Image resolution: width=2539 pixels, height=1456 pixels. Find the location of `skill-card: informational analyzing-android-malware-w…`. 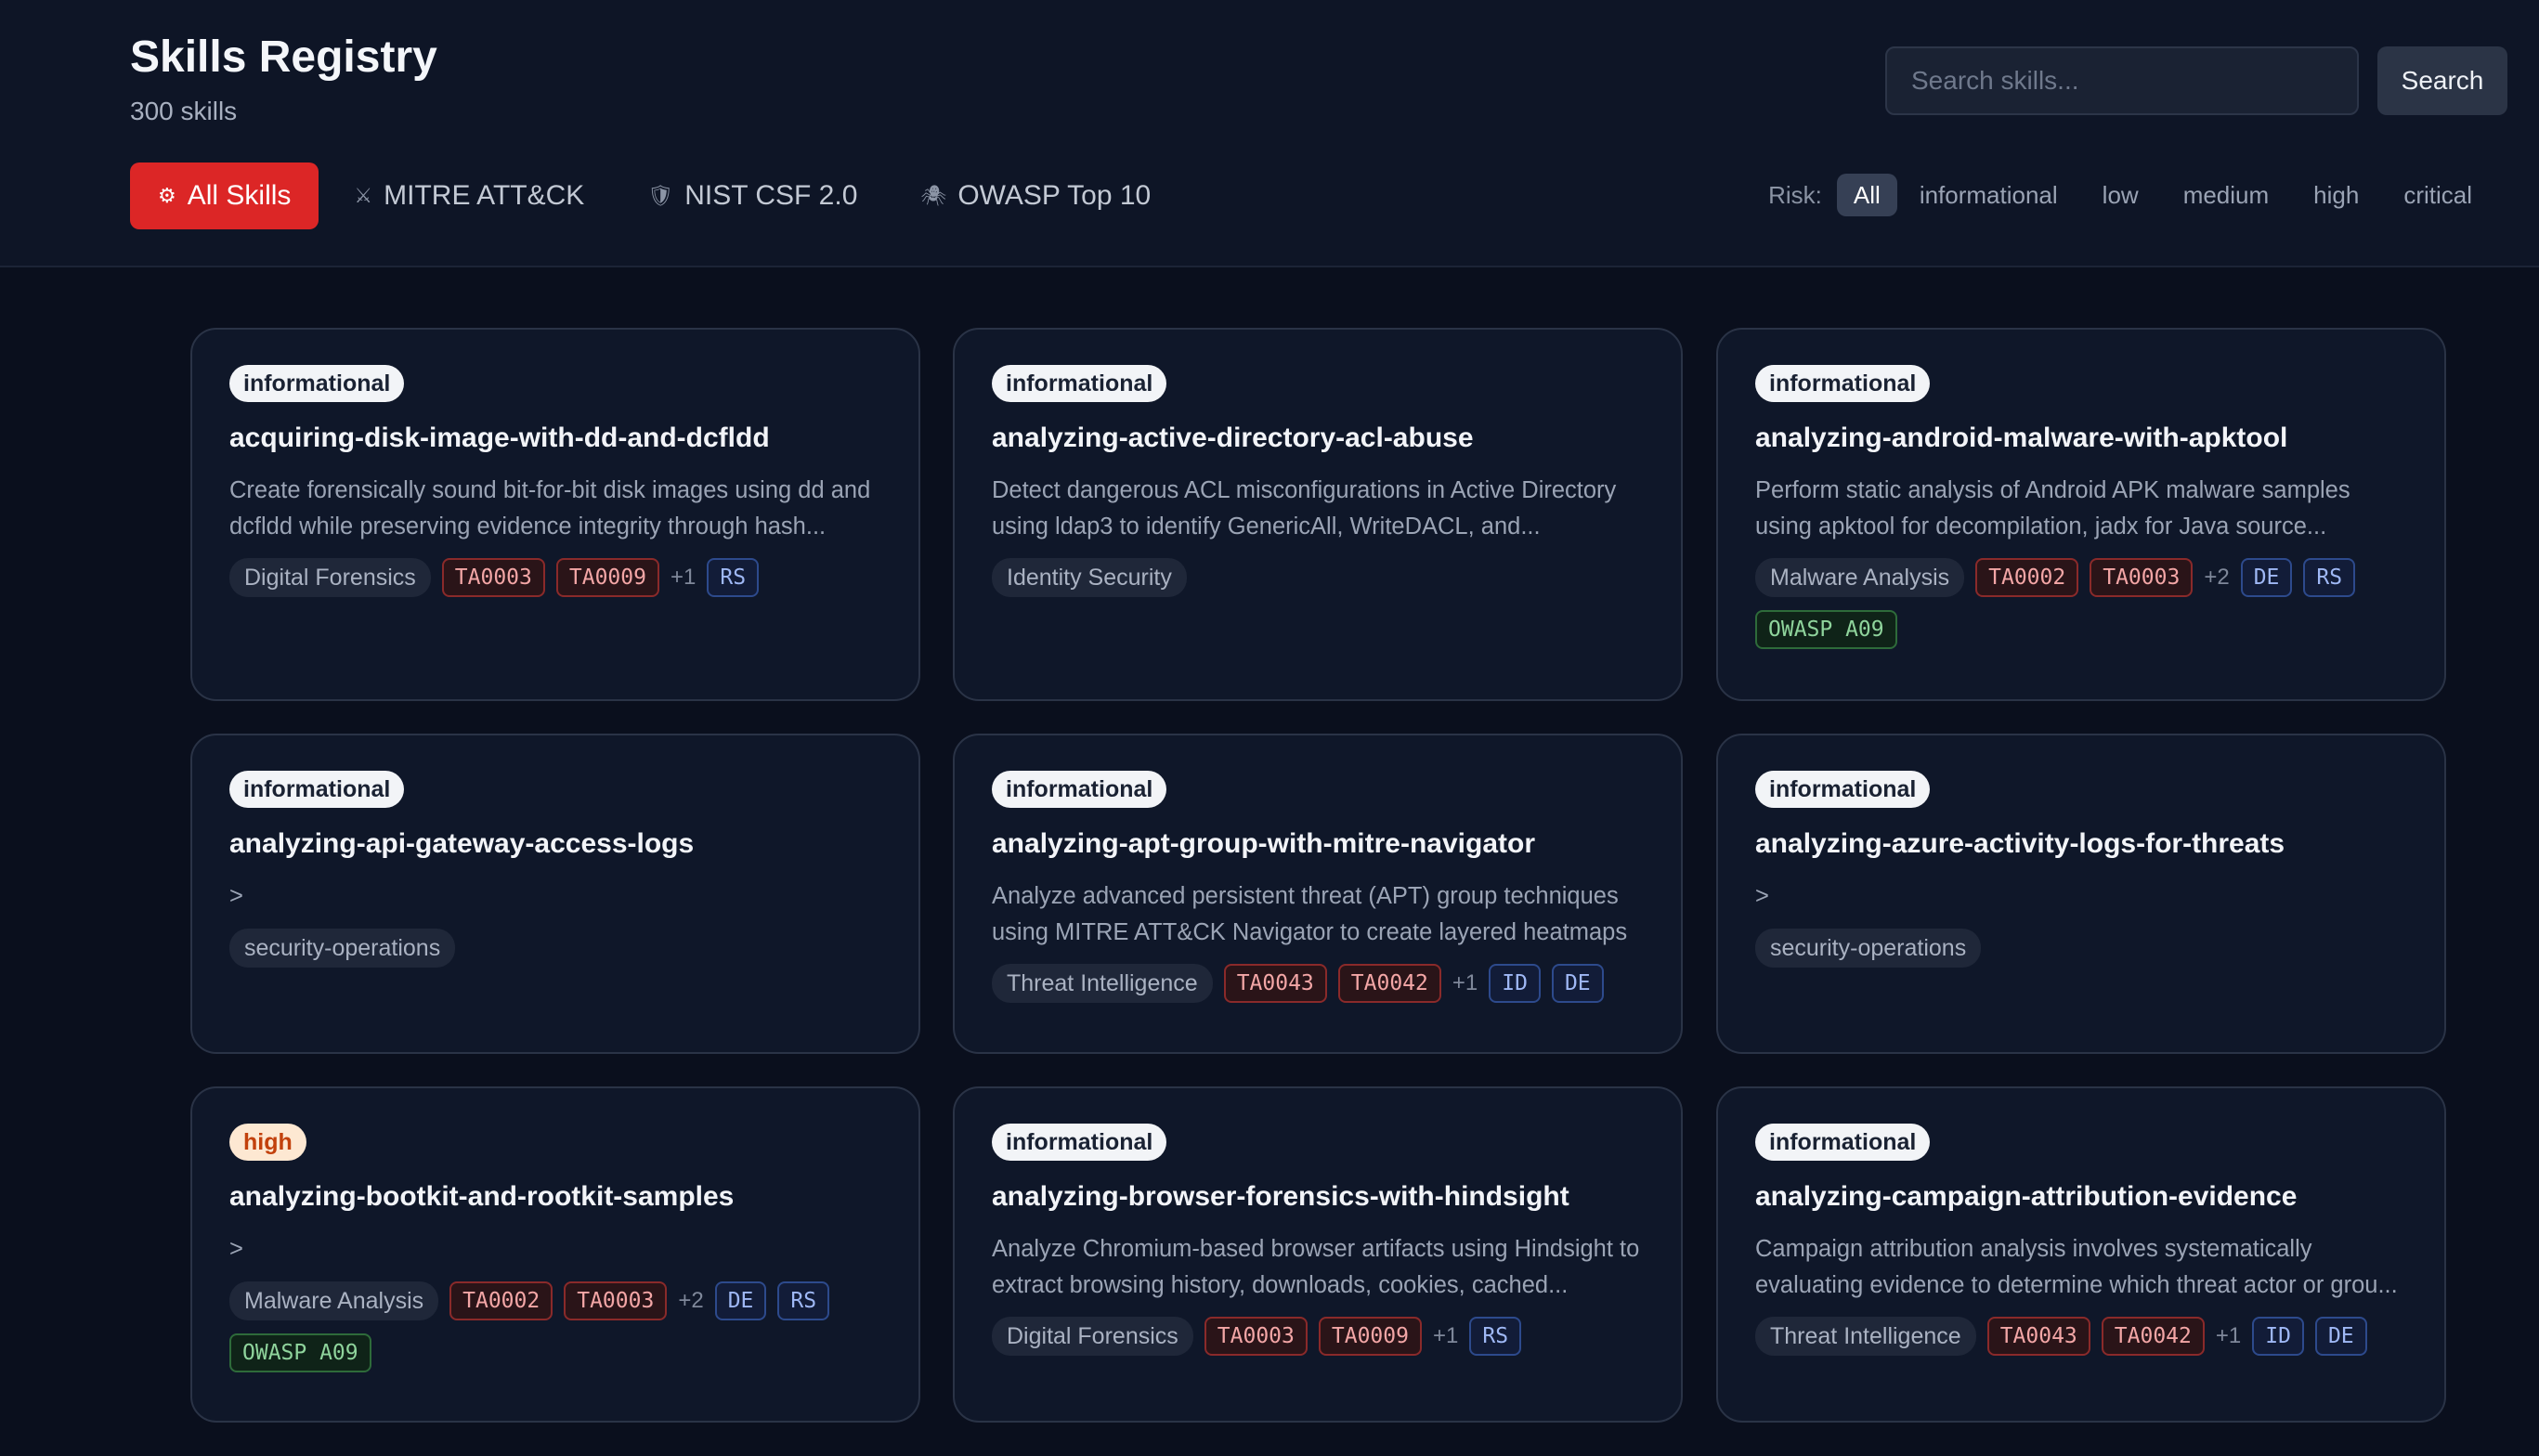

skill-card: informational analyzing-android-malware-w… is located at coordinates (2081, 514).